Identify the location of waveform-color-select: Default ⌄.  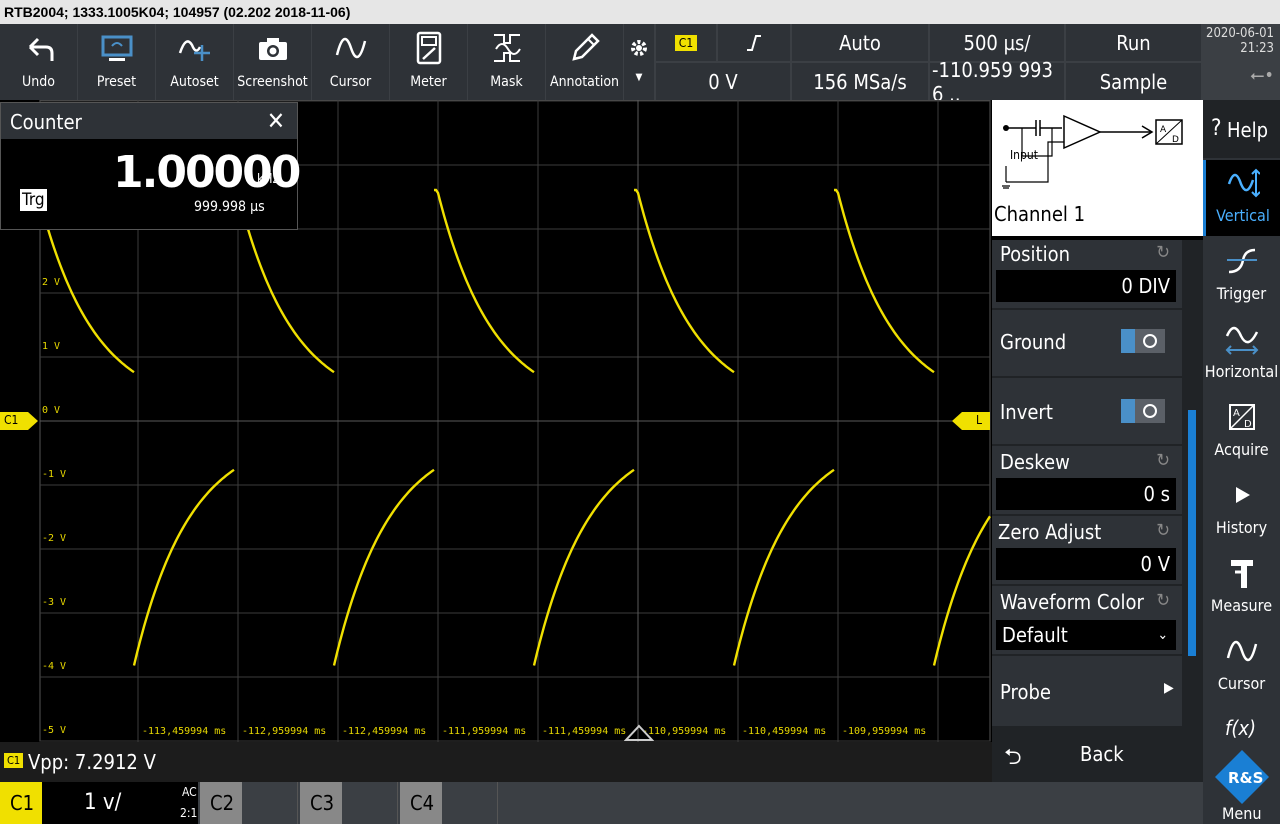
(1086, 635).